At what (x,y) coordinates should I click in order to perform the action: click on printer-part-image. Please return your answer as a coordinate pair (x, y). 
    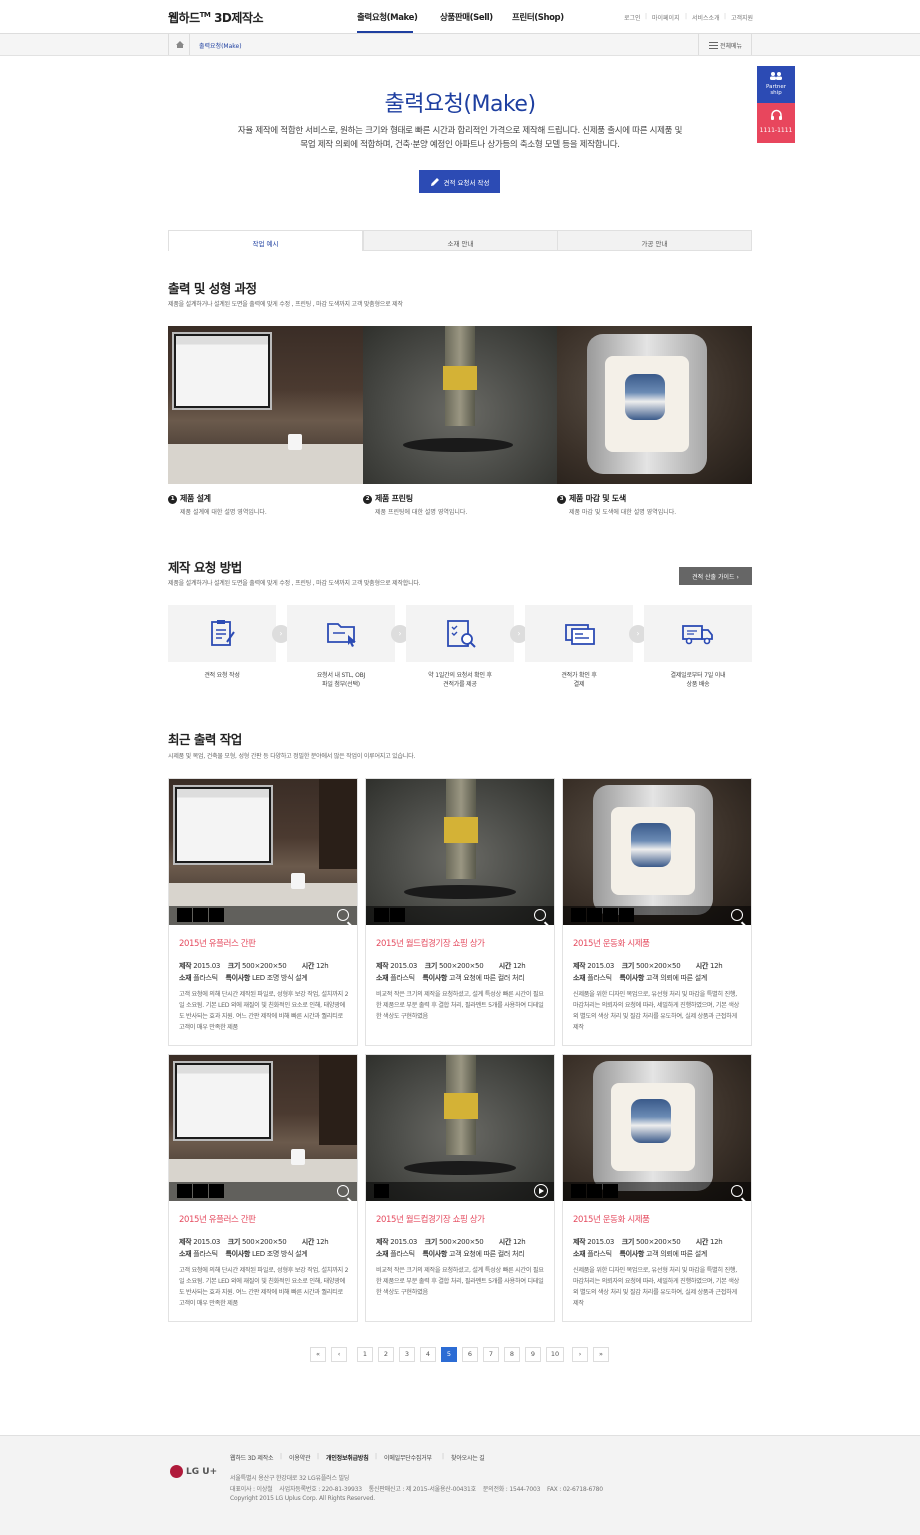
    Looking at the image, I should click on (460, 378).